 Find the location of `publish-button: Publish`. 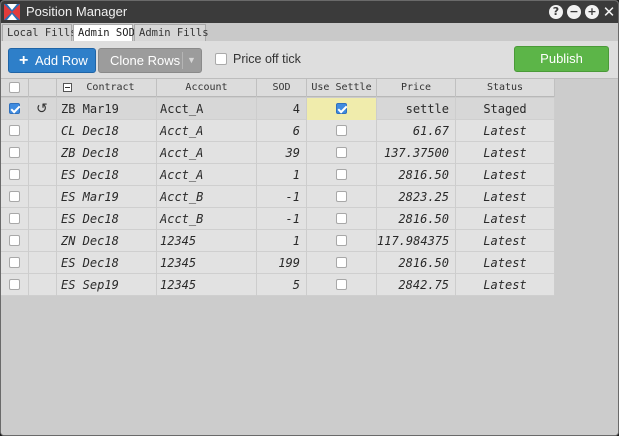

publish-button: Publish is located at coordinates (561, 59).